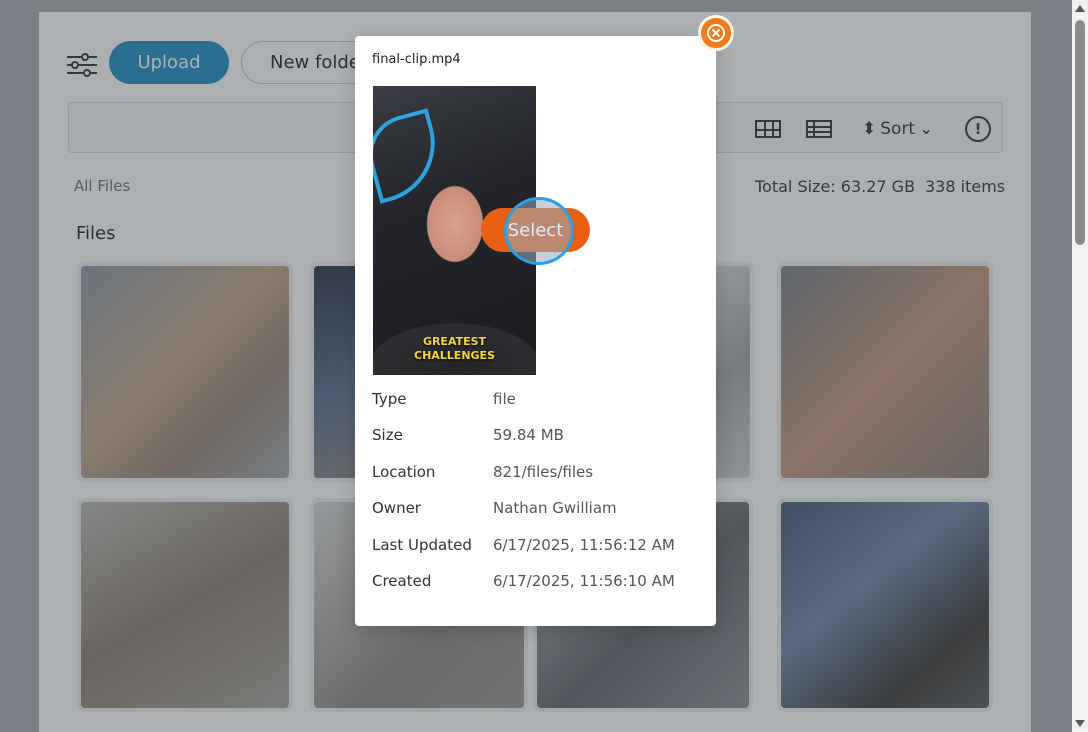 Image resolution: width=1088 pixels, height=732 pixels. Describe the element at coordinates (584, 544) in the screenshot. I see `detail-value: 6/17/2025, 11:56:12 AM` at that location.